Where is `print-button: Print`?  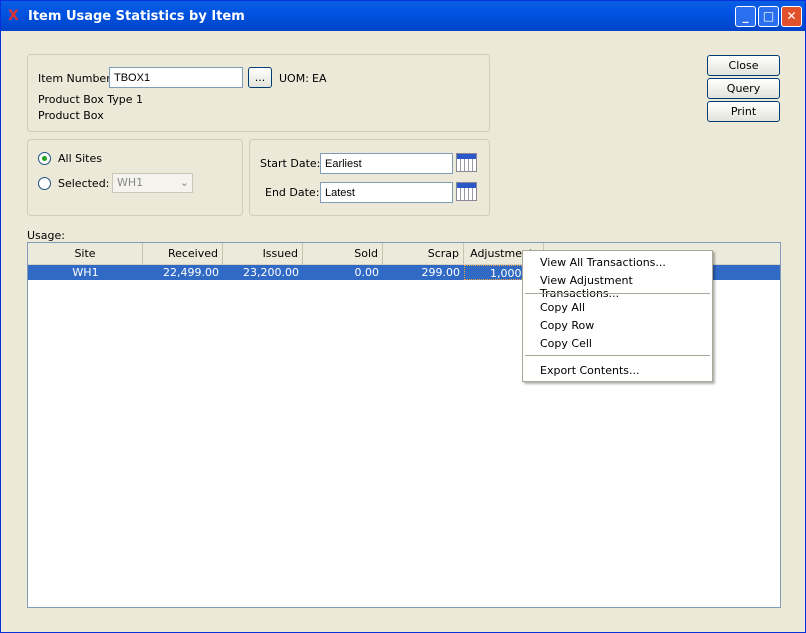
print-button: Print is located at coordinates (743, 111).